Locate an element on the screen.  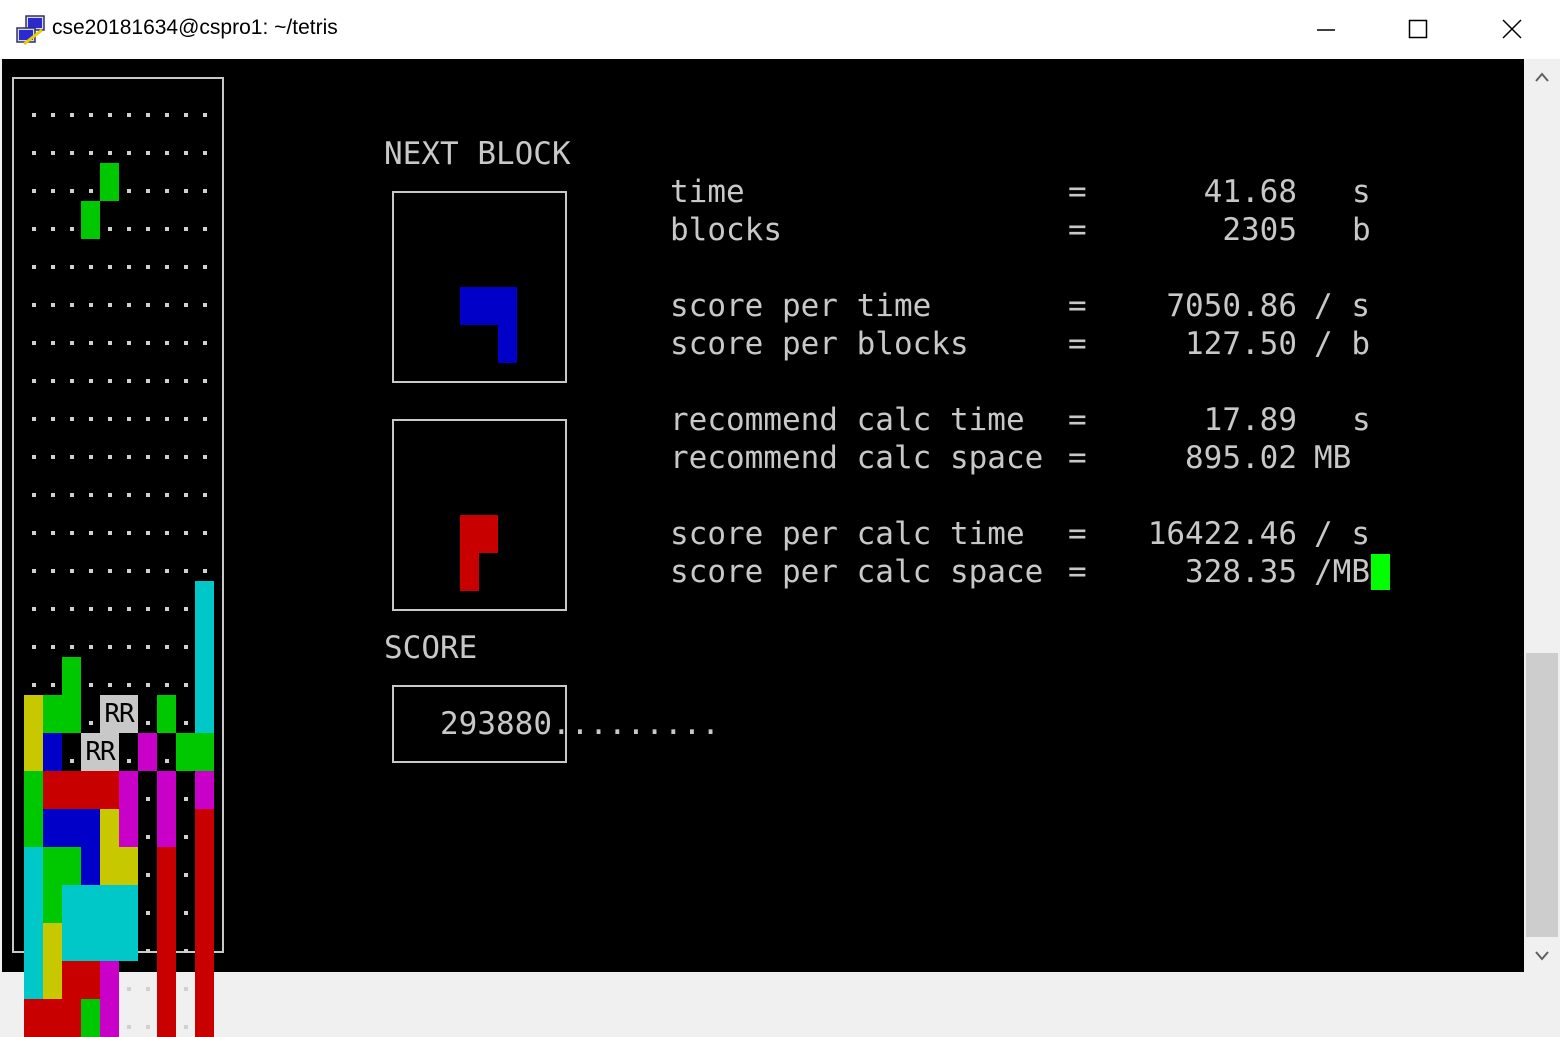
putty-icon is located at coordinates (31, 31).